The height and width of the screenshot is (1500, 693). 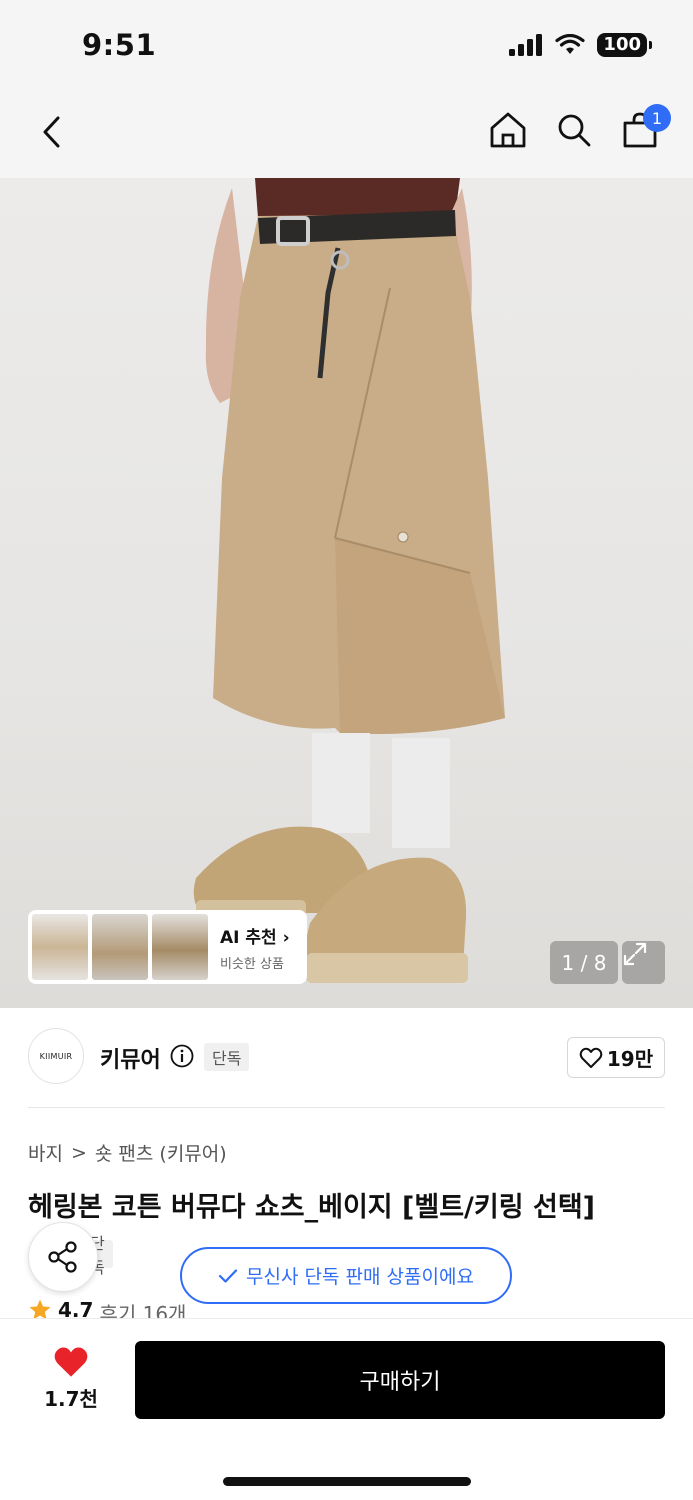 I want to click on share-button, so click(x=63, y=1257).